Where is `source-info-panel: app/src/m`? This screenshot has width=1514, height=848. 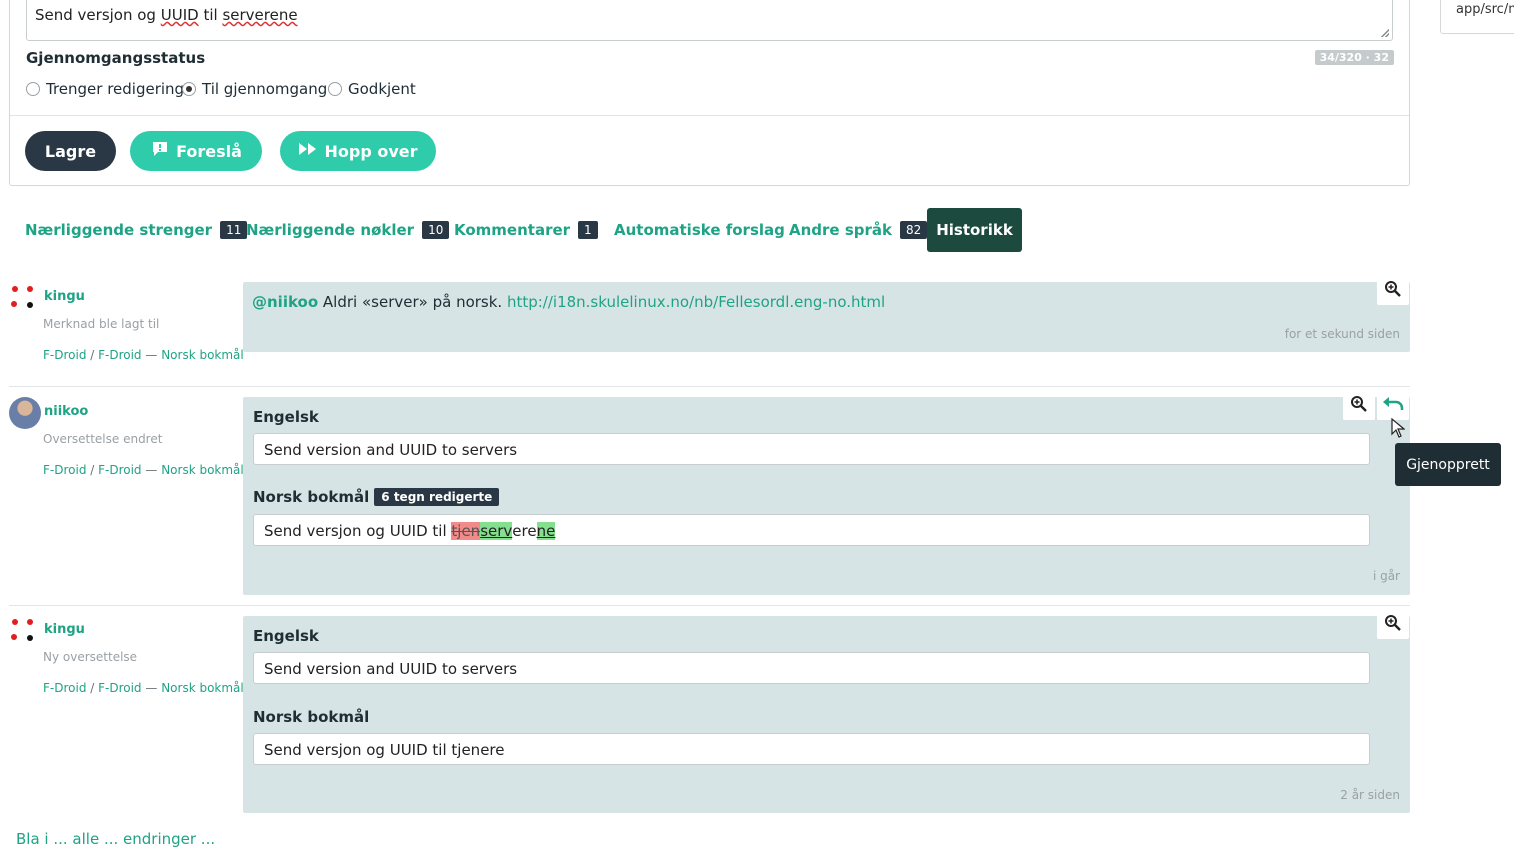
source-info-panel: app/src/m is located at coordinates (1477, 17).